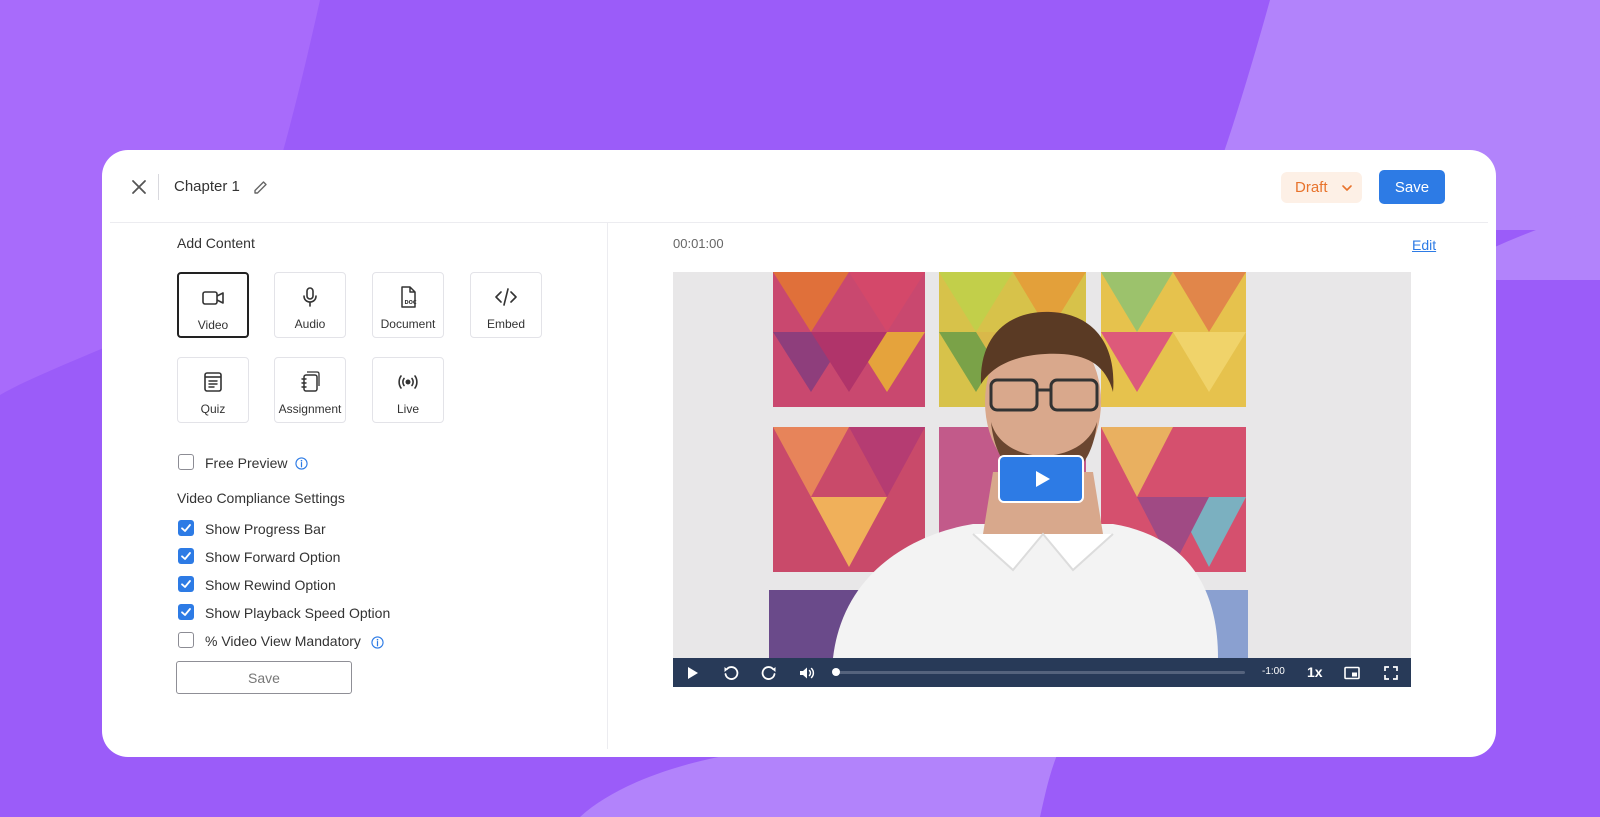 The width and height of the screenshot is (1600, 817). What do you see at coordinates (265, 529) in the screenshot?
I see `show-progress-bar-label: Show Progress Bar` at bounding box center [265, 529].